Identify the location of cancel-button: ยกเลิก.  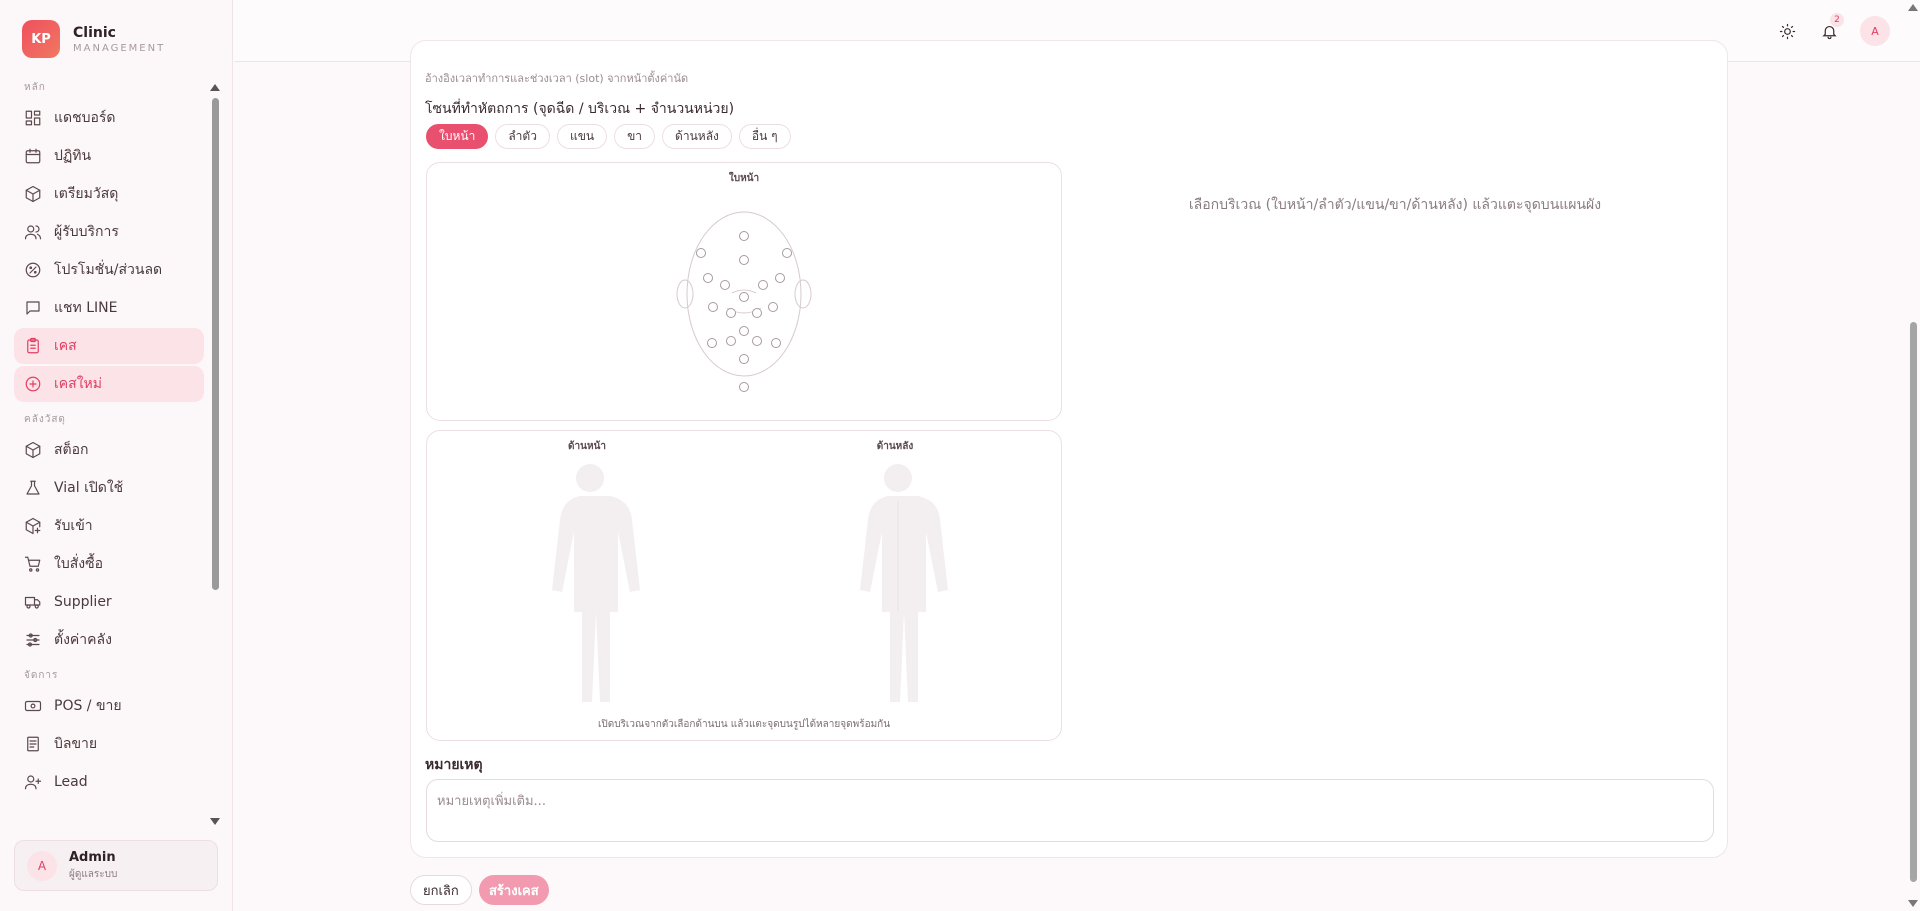
(441, 890).